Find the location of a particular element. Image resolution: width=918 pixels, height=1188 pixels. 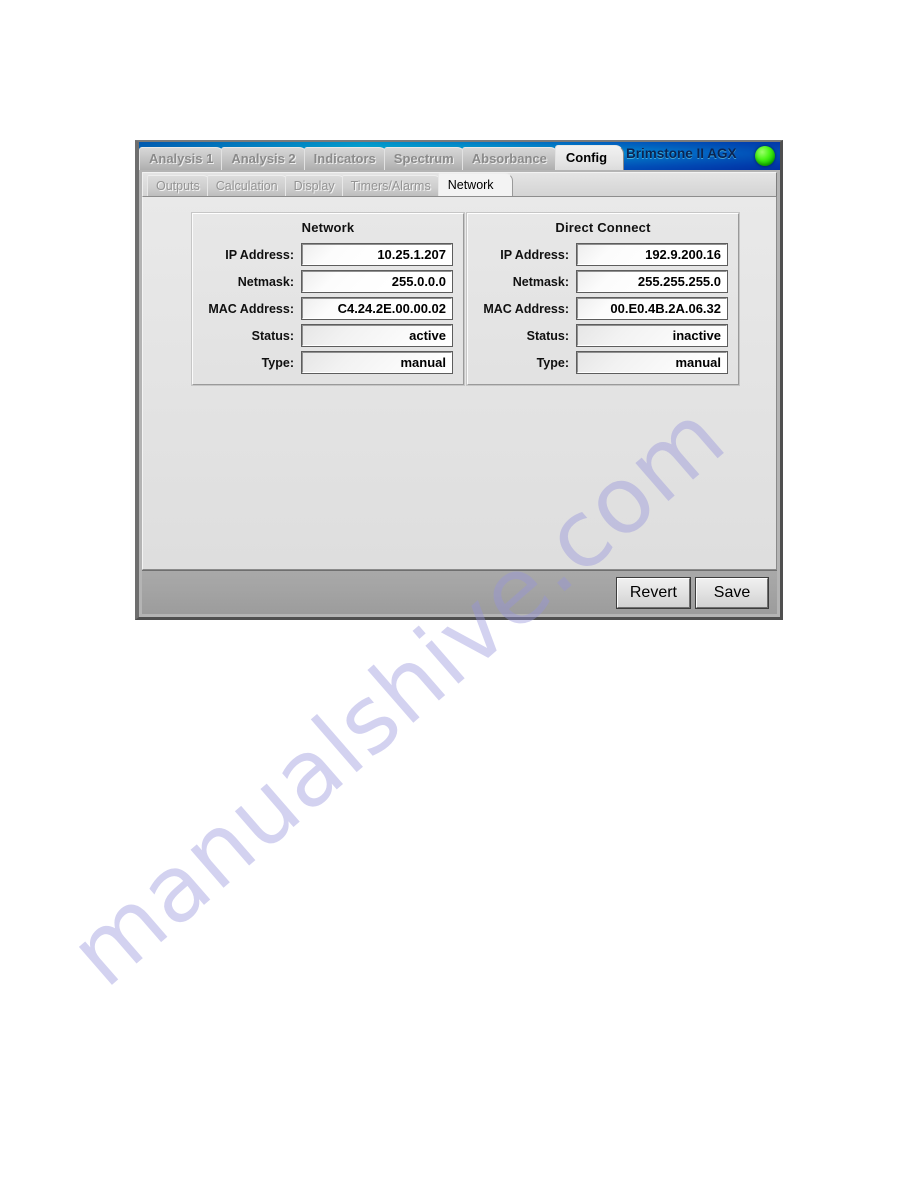

tab-indicators: Indicators is located at coordinates (345, 158).